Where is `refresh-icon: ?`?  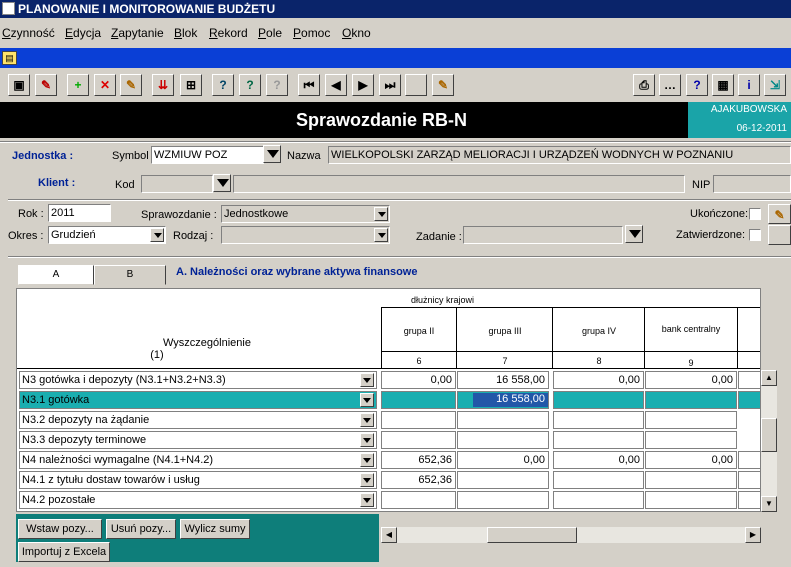
refresh-icon: ? is located at coordinates (277, 85).